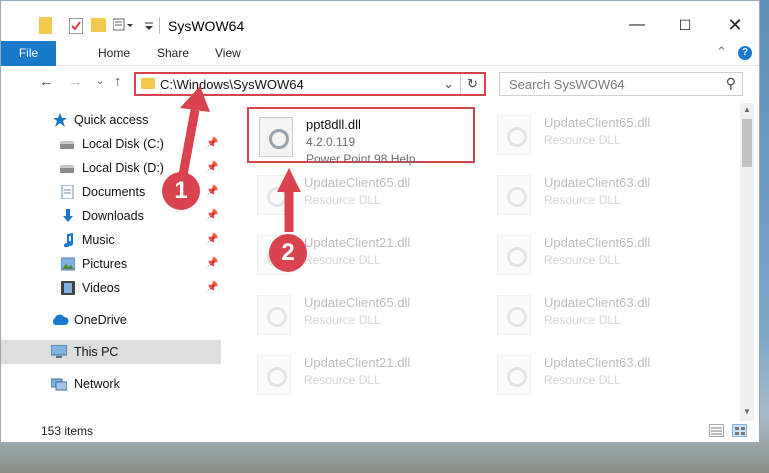 The width and height of the screenshot is (769, 473). What do you see at coordinates (288, 253) in the screenshot?
I see `step-badge-2: 2` at bounding box center [288, 253].